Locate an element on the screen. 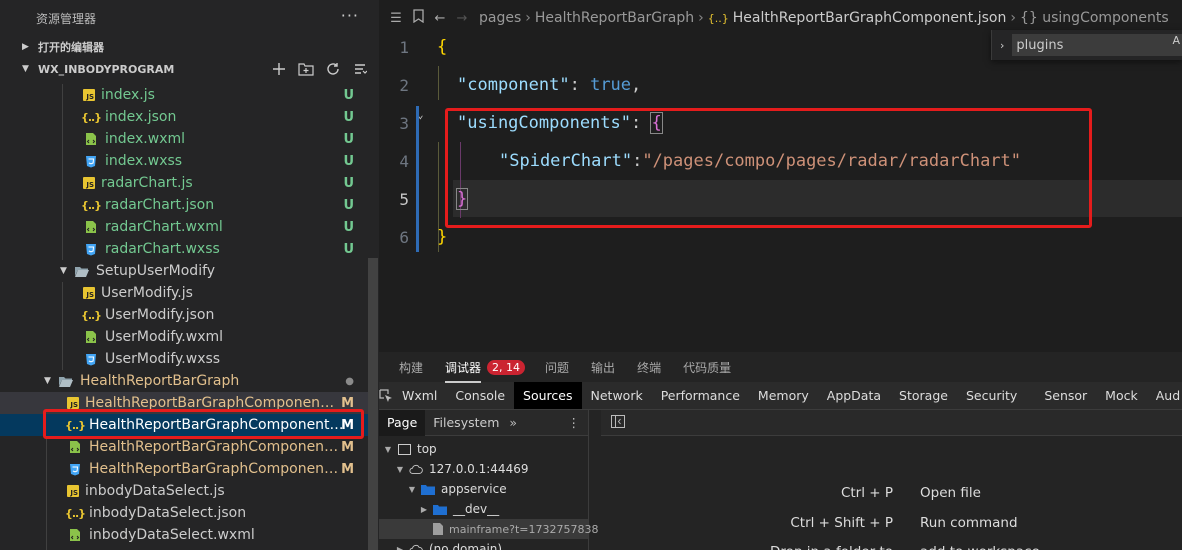 This screenshot has height=550, width=1182. tab-memory: Memory is located at coordinates (783, 395).